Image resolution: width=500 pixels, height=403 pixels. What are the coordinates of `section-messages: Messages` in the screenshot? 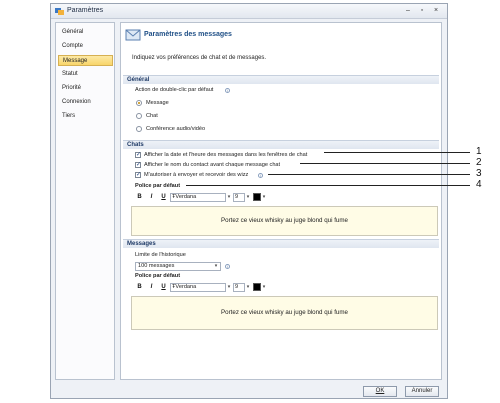 It's located at (281, 243).